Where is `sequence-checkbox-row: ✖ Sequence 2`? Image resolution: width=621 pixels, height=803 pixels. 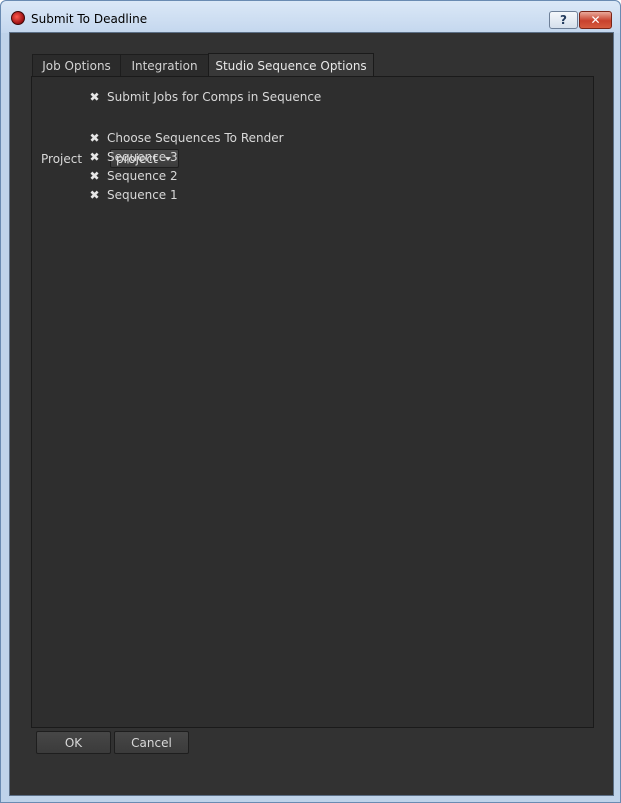 sequence-checkbox-row: ✖ Sequence 2 is located at coordinates (133, 176).